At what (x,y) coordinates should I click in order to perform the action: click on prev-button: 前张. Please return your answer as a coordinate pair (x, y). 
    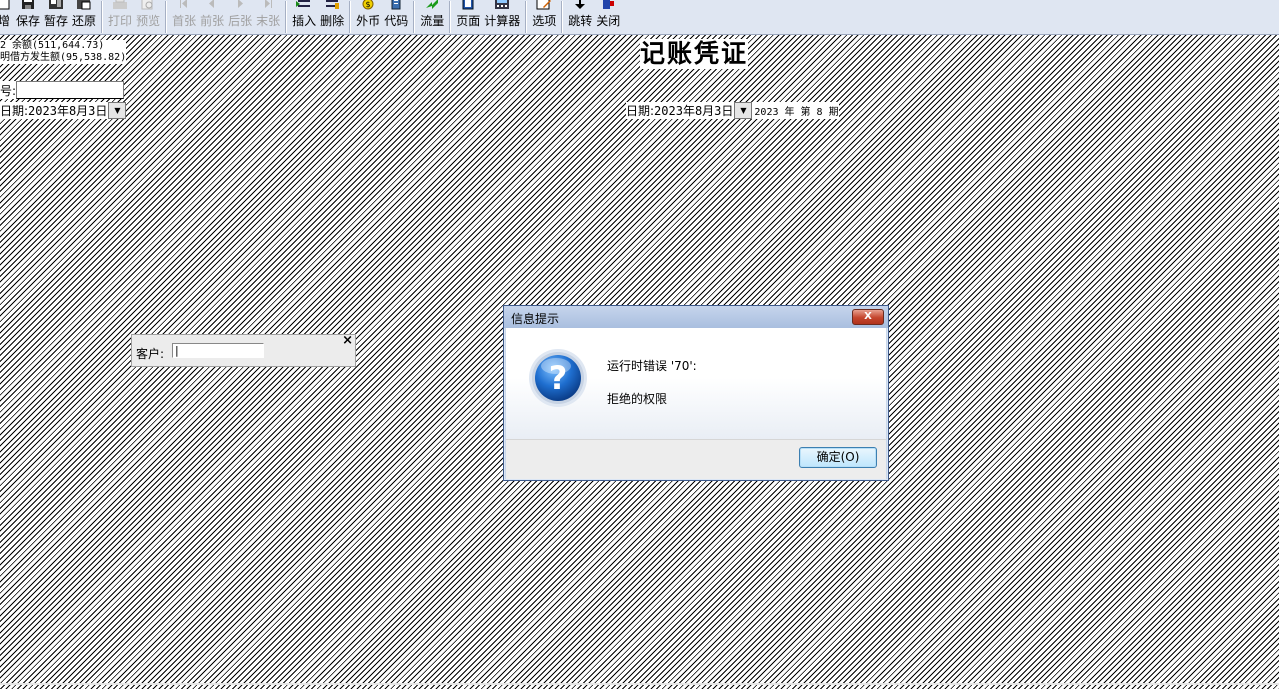
    Looking at the image, I should click on (212, 17).